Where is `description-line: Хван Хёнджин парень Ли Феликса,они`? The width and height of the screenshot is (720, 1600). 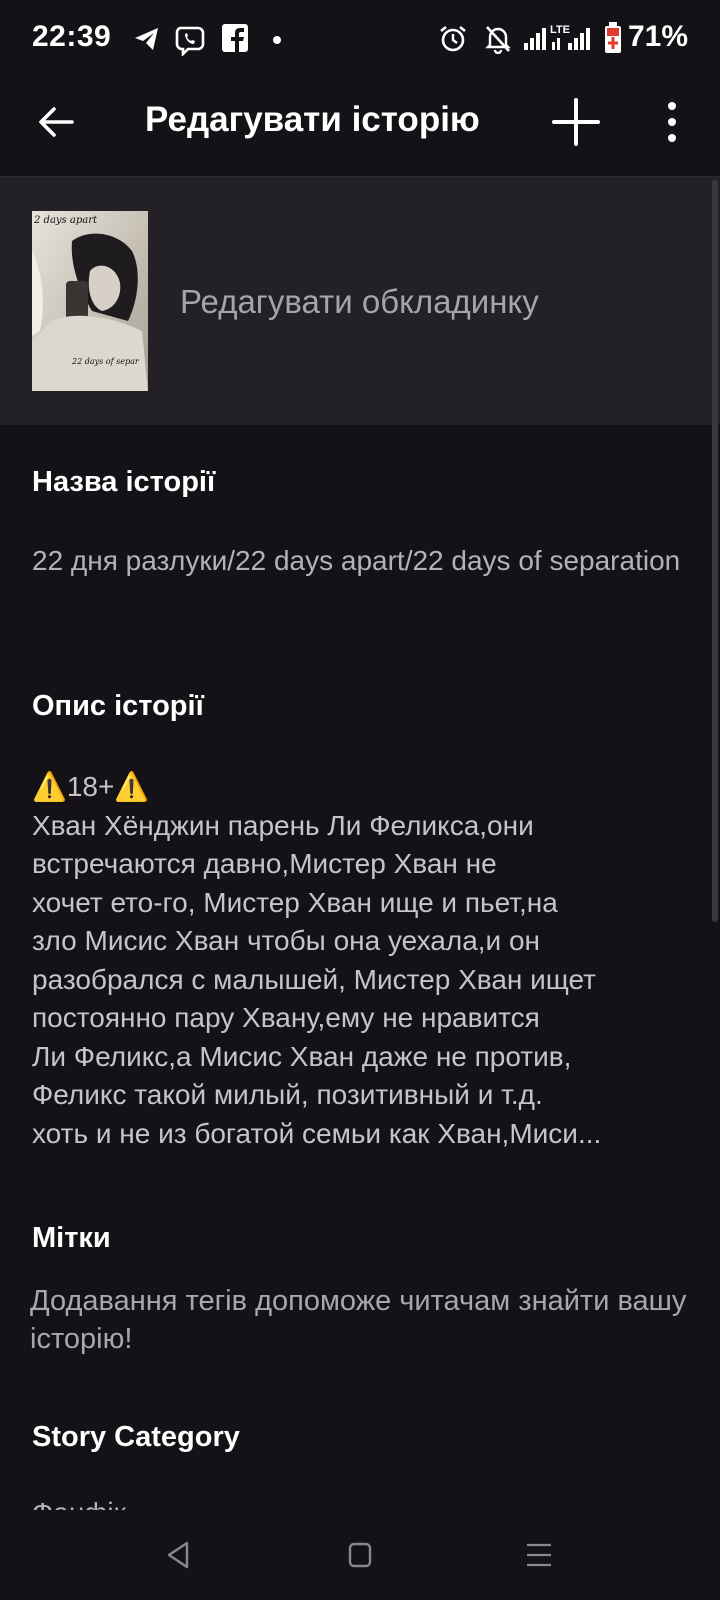 description-line: Хван Хёнджин парень Ли Феликса,они is located at coordinates (283, 825).